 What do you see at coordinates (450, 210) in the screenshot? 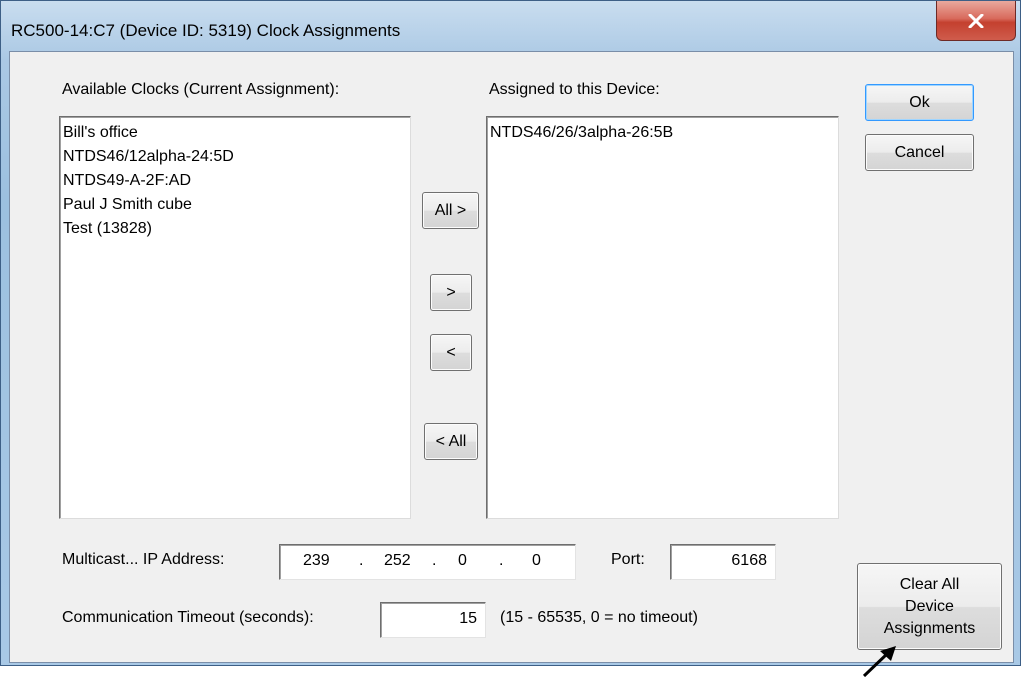
I see `move-all-right-button: All >` at bounding box center [450, 210].